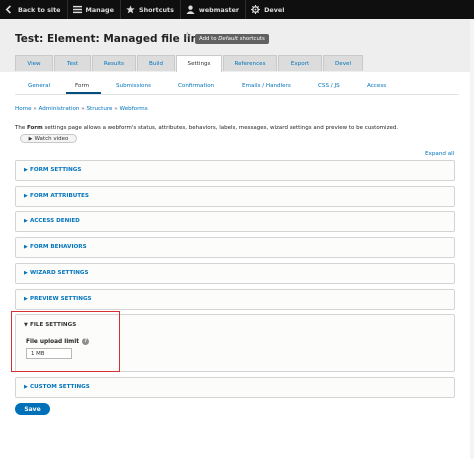  I want to click on subtab-form: Form, so click(82, 86).